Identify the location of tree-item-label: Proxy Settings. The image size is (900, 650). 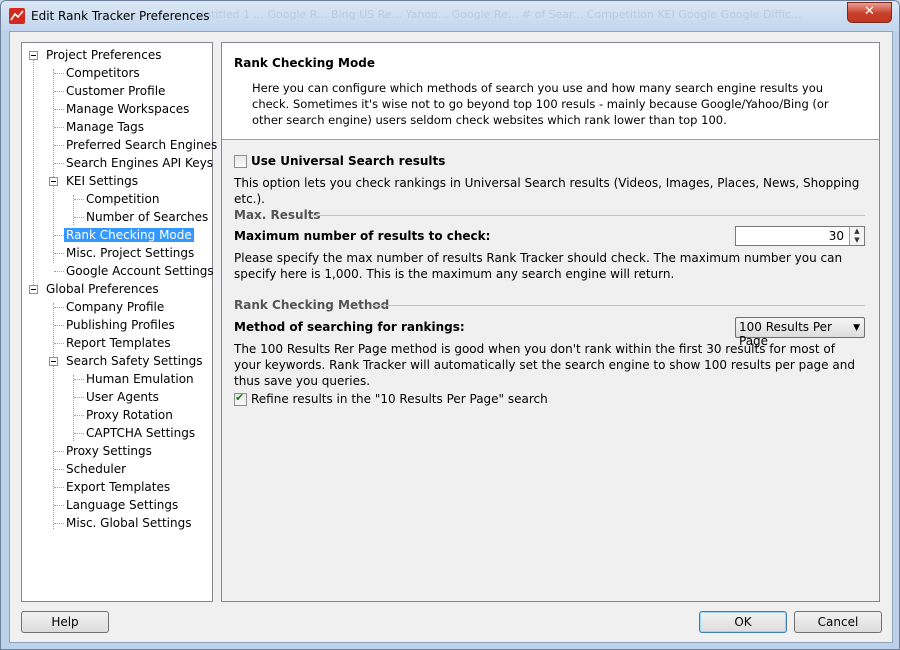
(109, 451).